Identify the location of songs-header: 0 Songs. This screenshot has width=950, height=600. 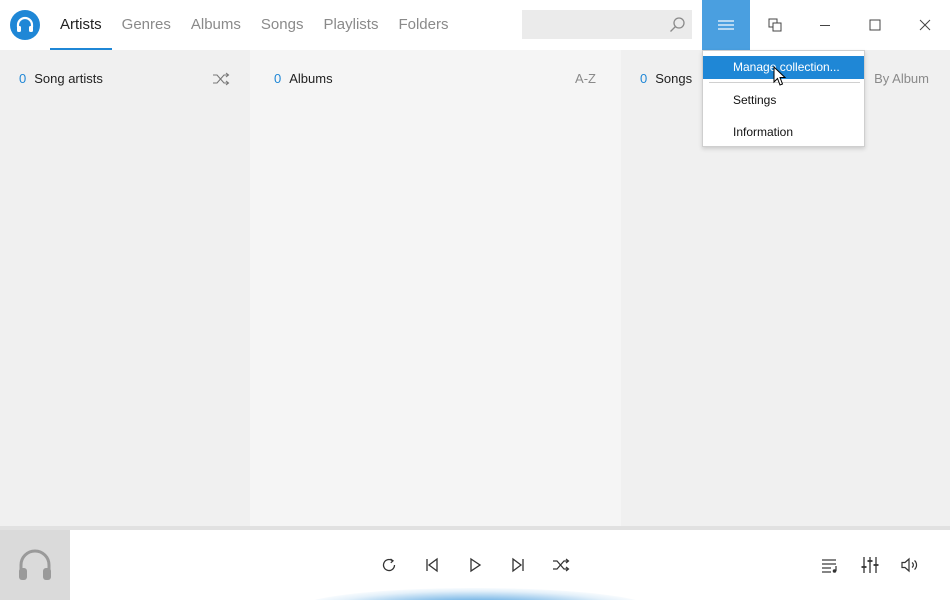
(666, 78).